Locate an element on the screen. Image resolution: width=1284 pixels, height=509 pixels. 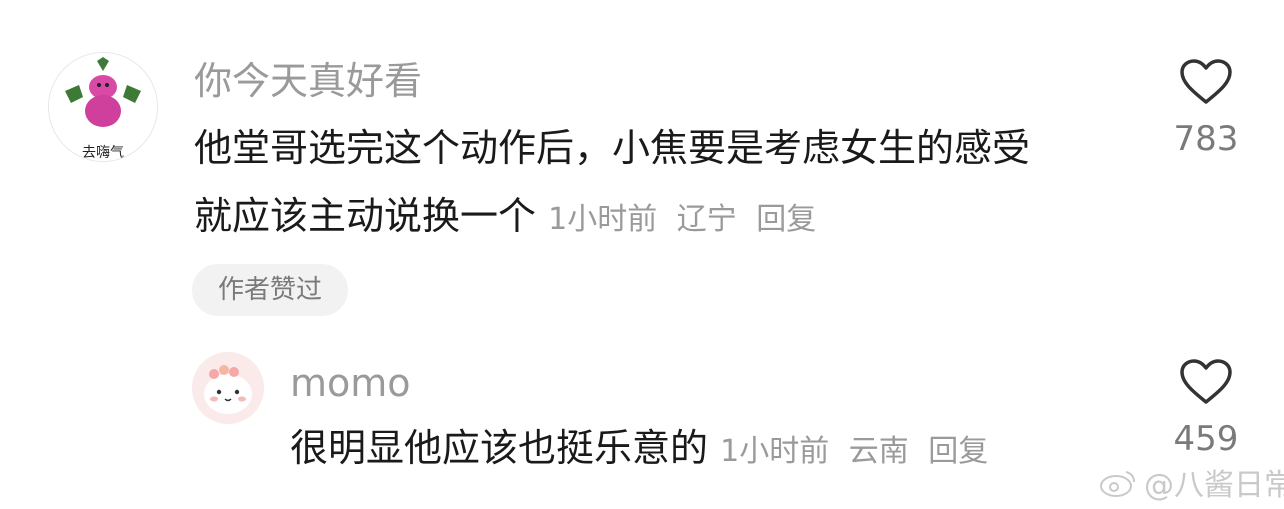
reply-meta: 1小时前 云南 回复 is located at coordinates (859, 451).